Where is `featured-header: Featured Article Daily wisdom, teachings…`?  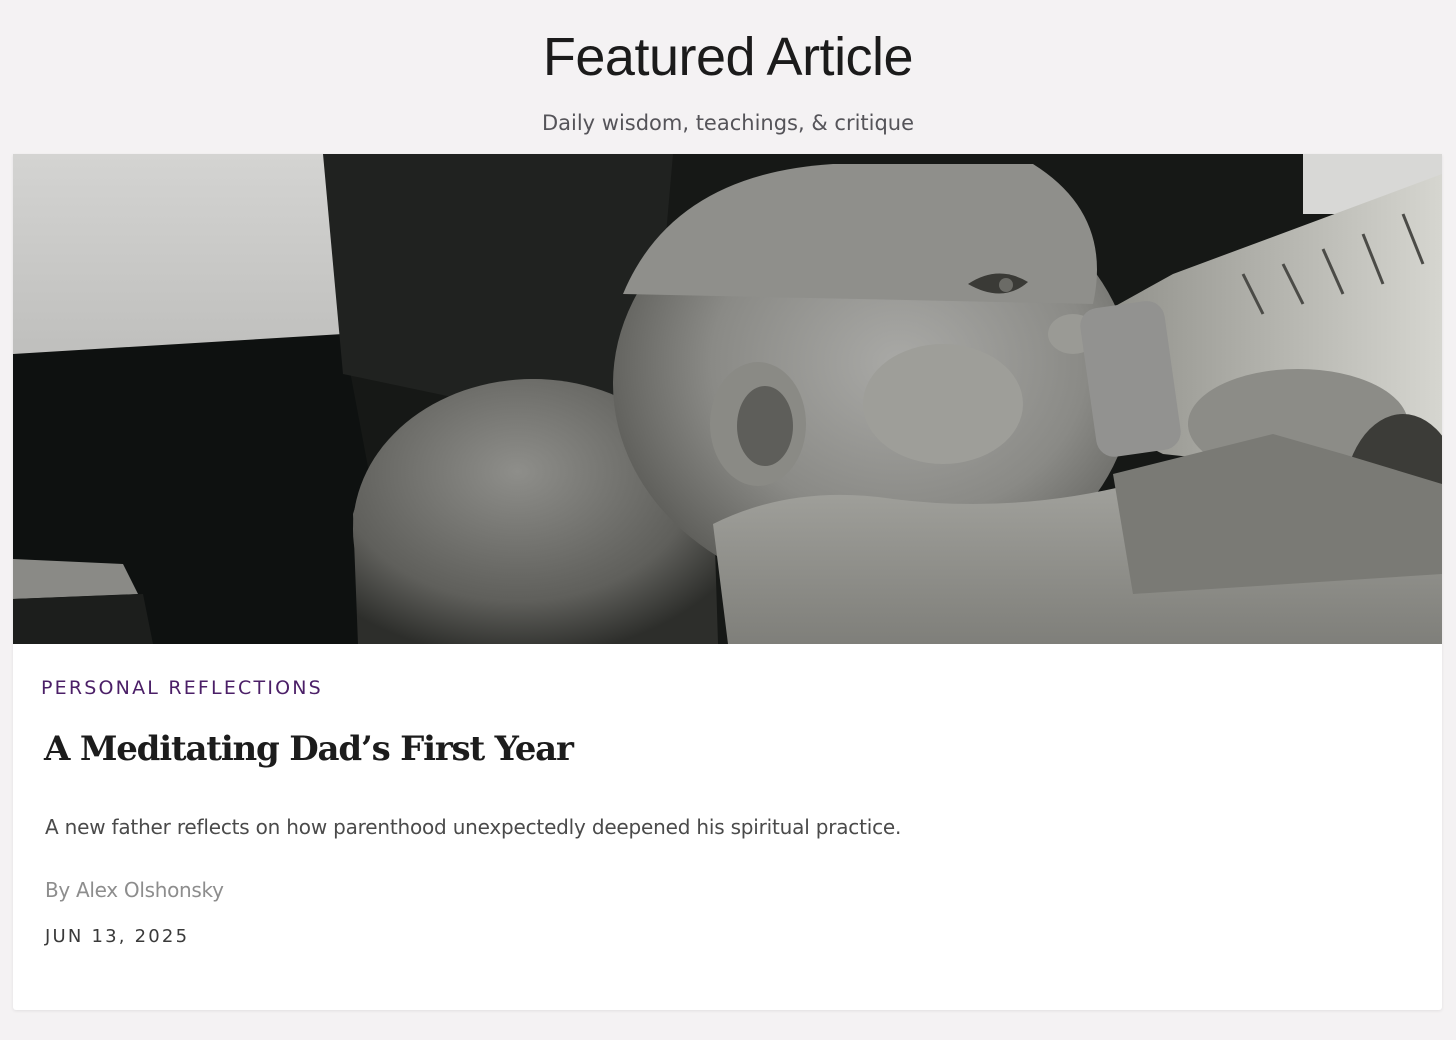
featured-header: Featured Article Daily wisdom, teachings… is located at coordinates (728, 77).